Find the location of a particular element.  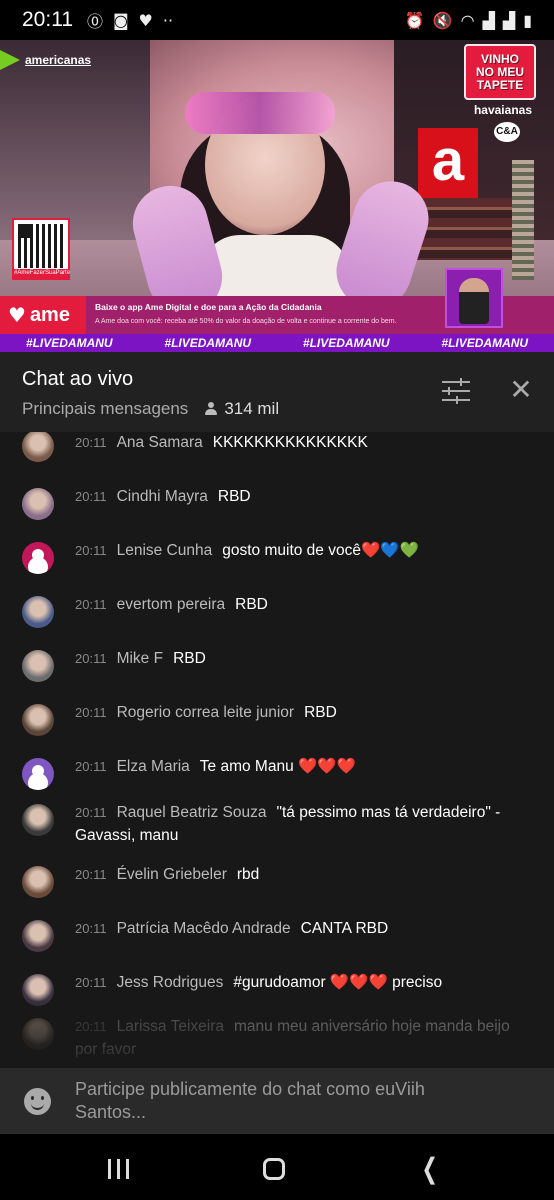

chat-message-text: 20:11 Mike F RBD is located at coordinates (299, 658).